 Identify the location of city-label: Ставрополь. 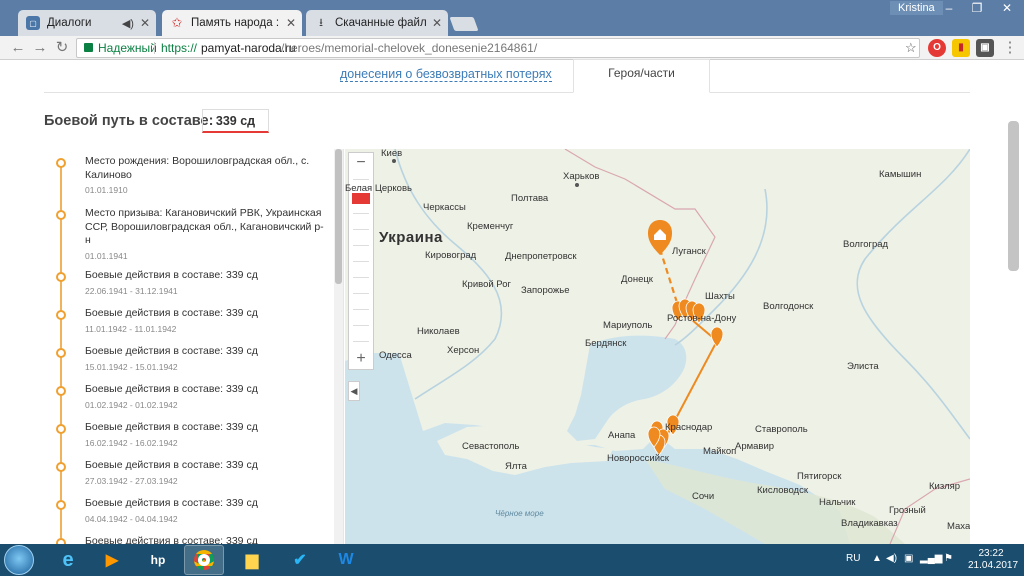
(781, 429).